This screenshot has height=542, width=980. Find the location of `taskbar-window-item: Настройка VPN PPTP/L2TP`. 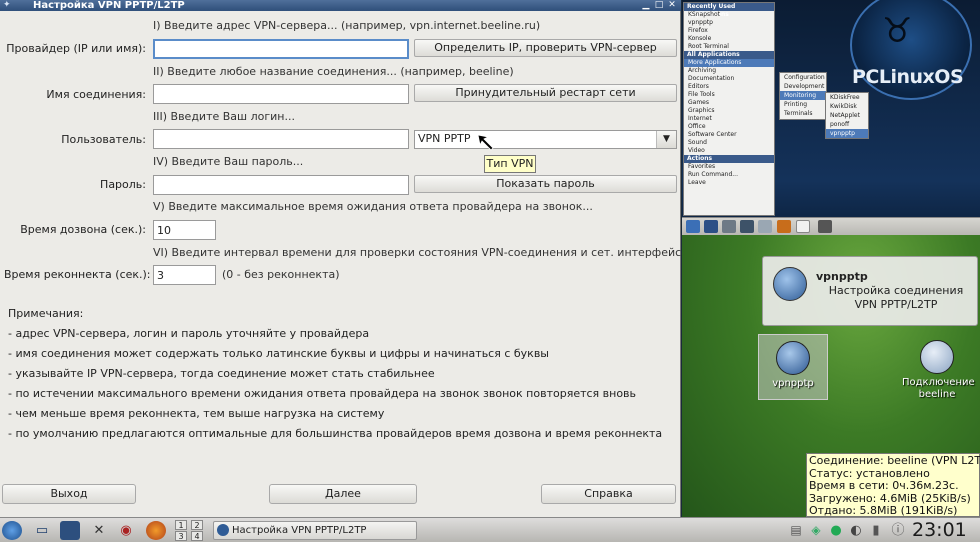

taskbar-window-item: Настройка VPN PPTP/L2TP is located at coordinates (315, 530).